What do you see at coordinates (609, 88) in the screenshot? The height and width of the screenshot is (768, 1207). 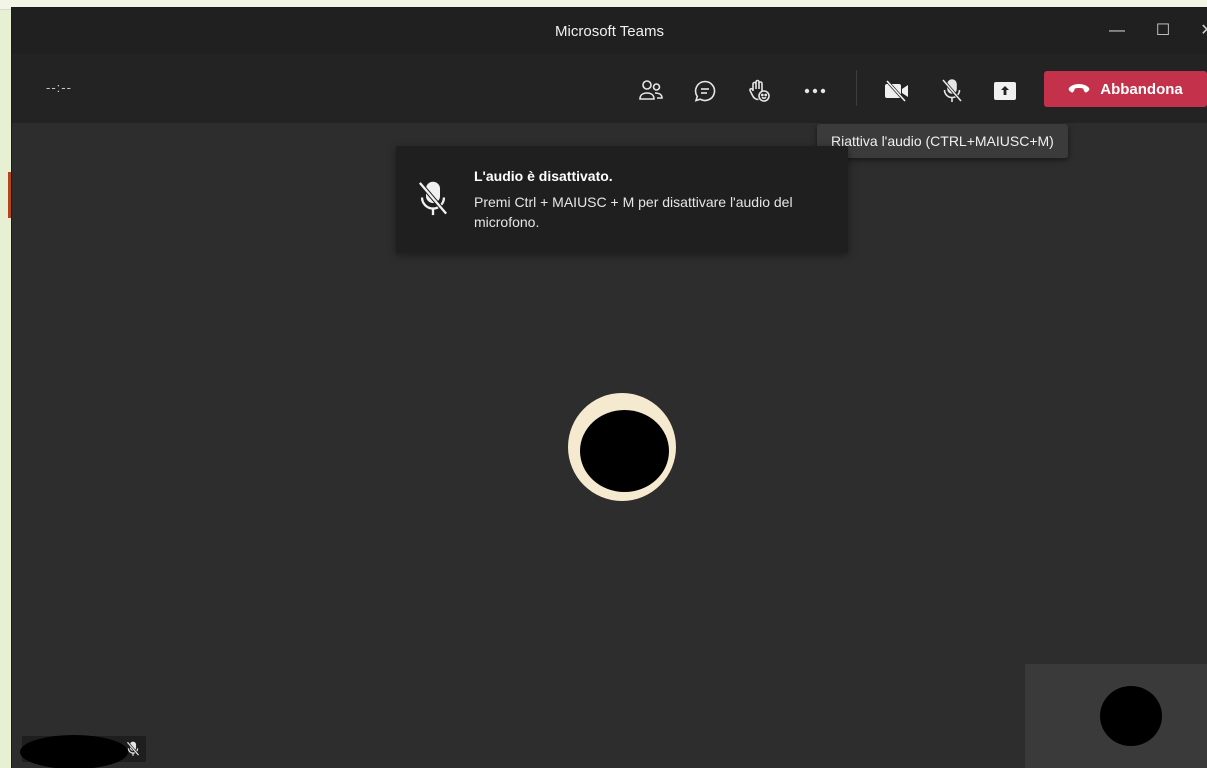 I see `meeting-toolbar: --:-- Abbandona` at bounding box center [609, 88].